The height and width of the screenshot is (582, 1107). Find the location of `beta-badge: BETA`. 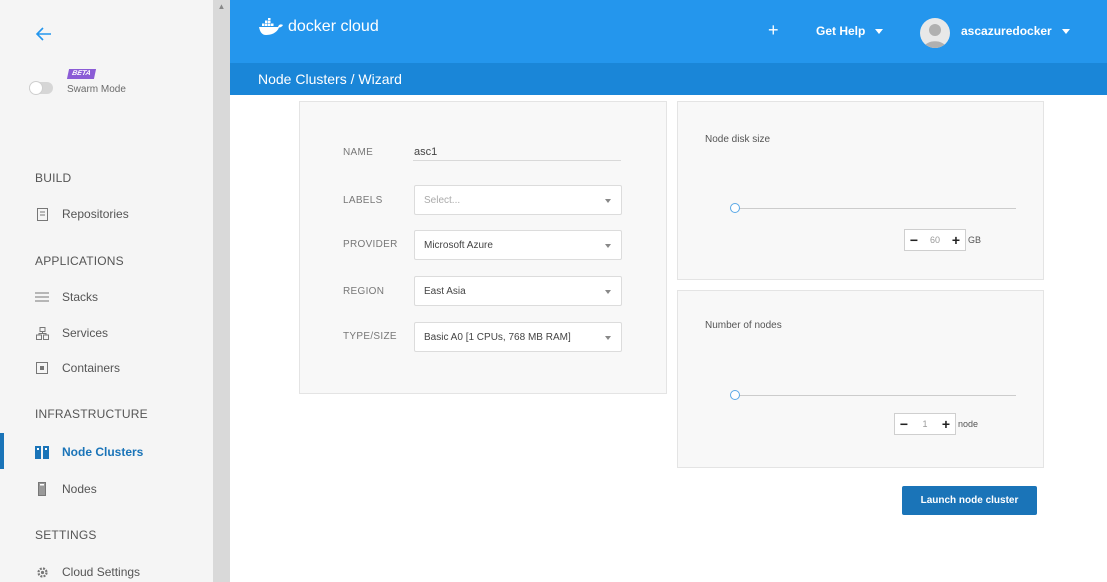

beta-badge: BETA is located at coordinates (81, 74).